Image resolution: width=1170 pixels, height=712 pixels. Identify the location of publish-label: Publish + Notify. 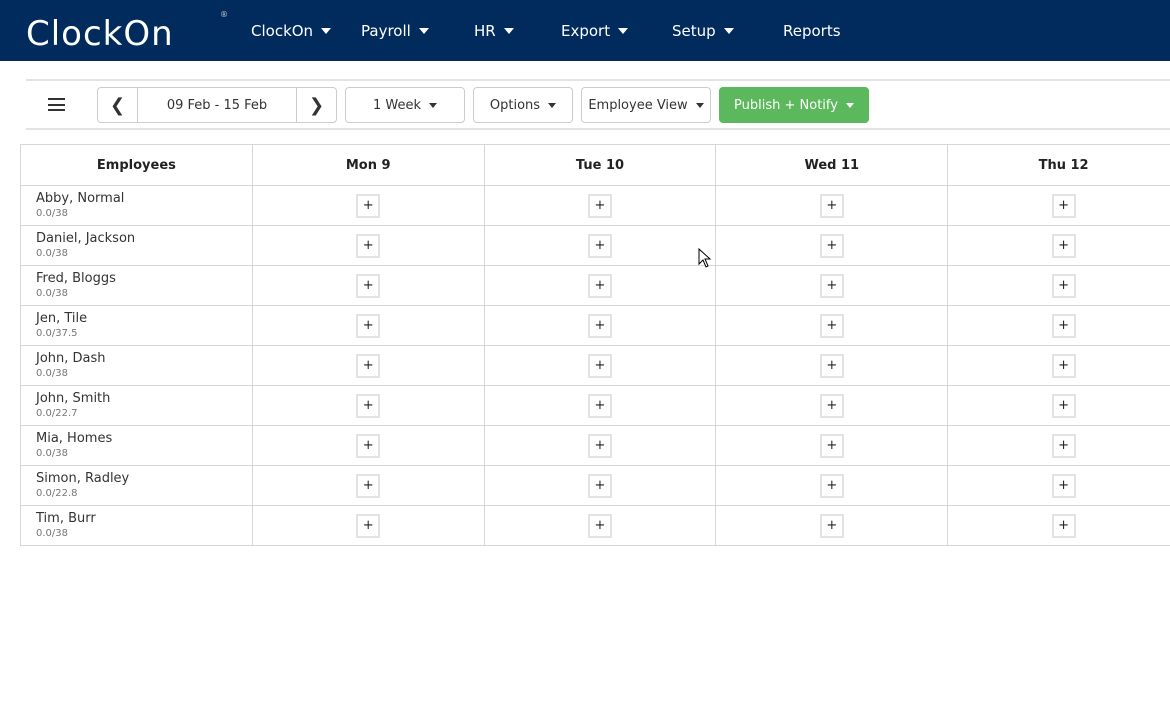
(786, 105).